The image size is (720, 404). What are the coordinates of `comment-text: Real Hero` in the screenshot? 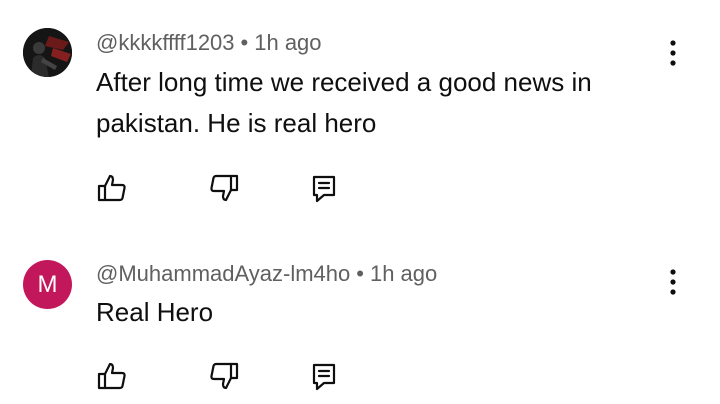 It's located at (155, 312).